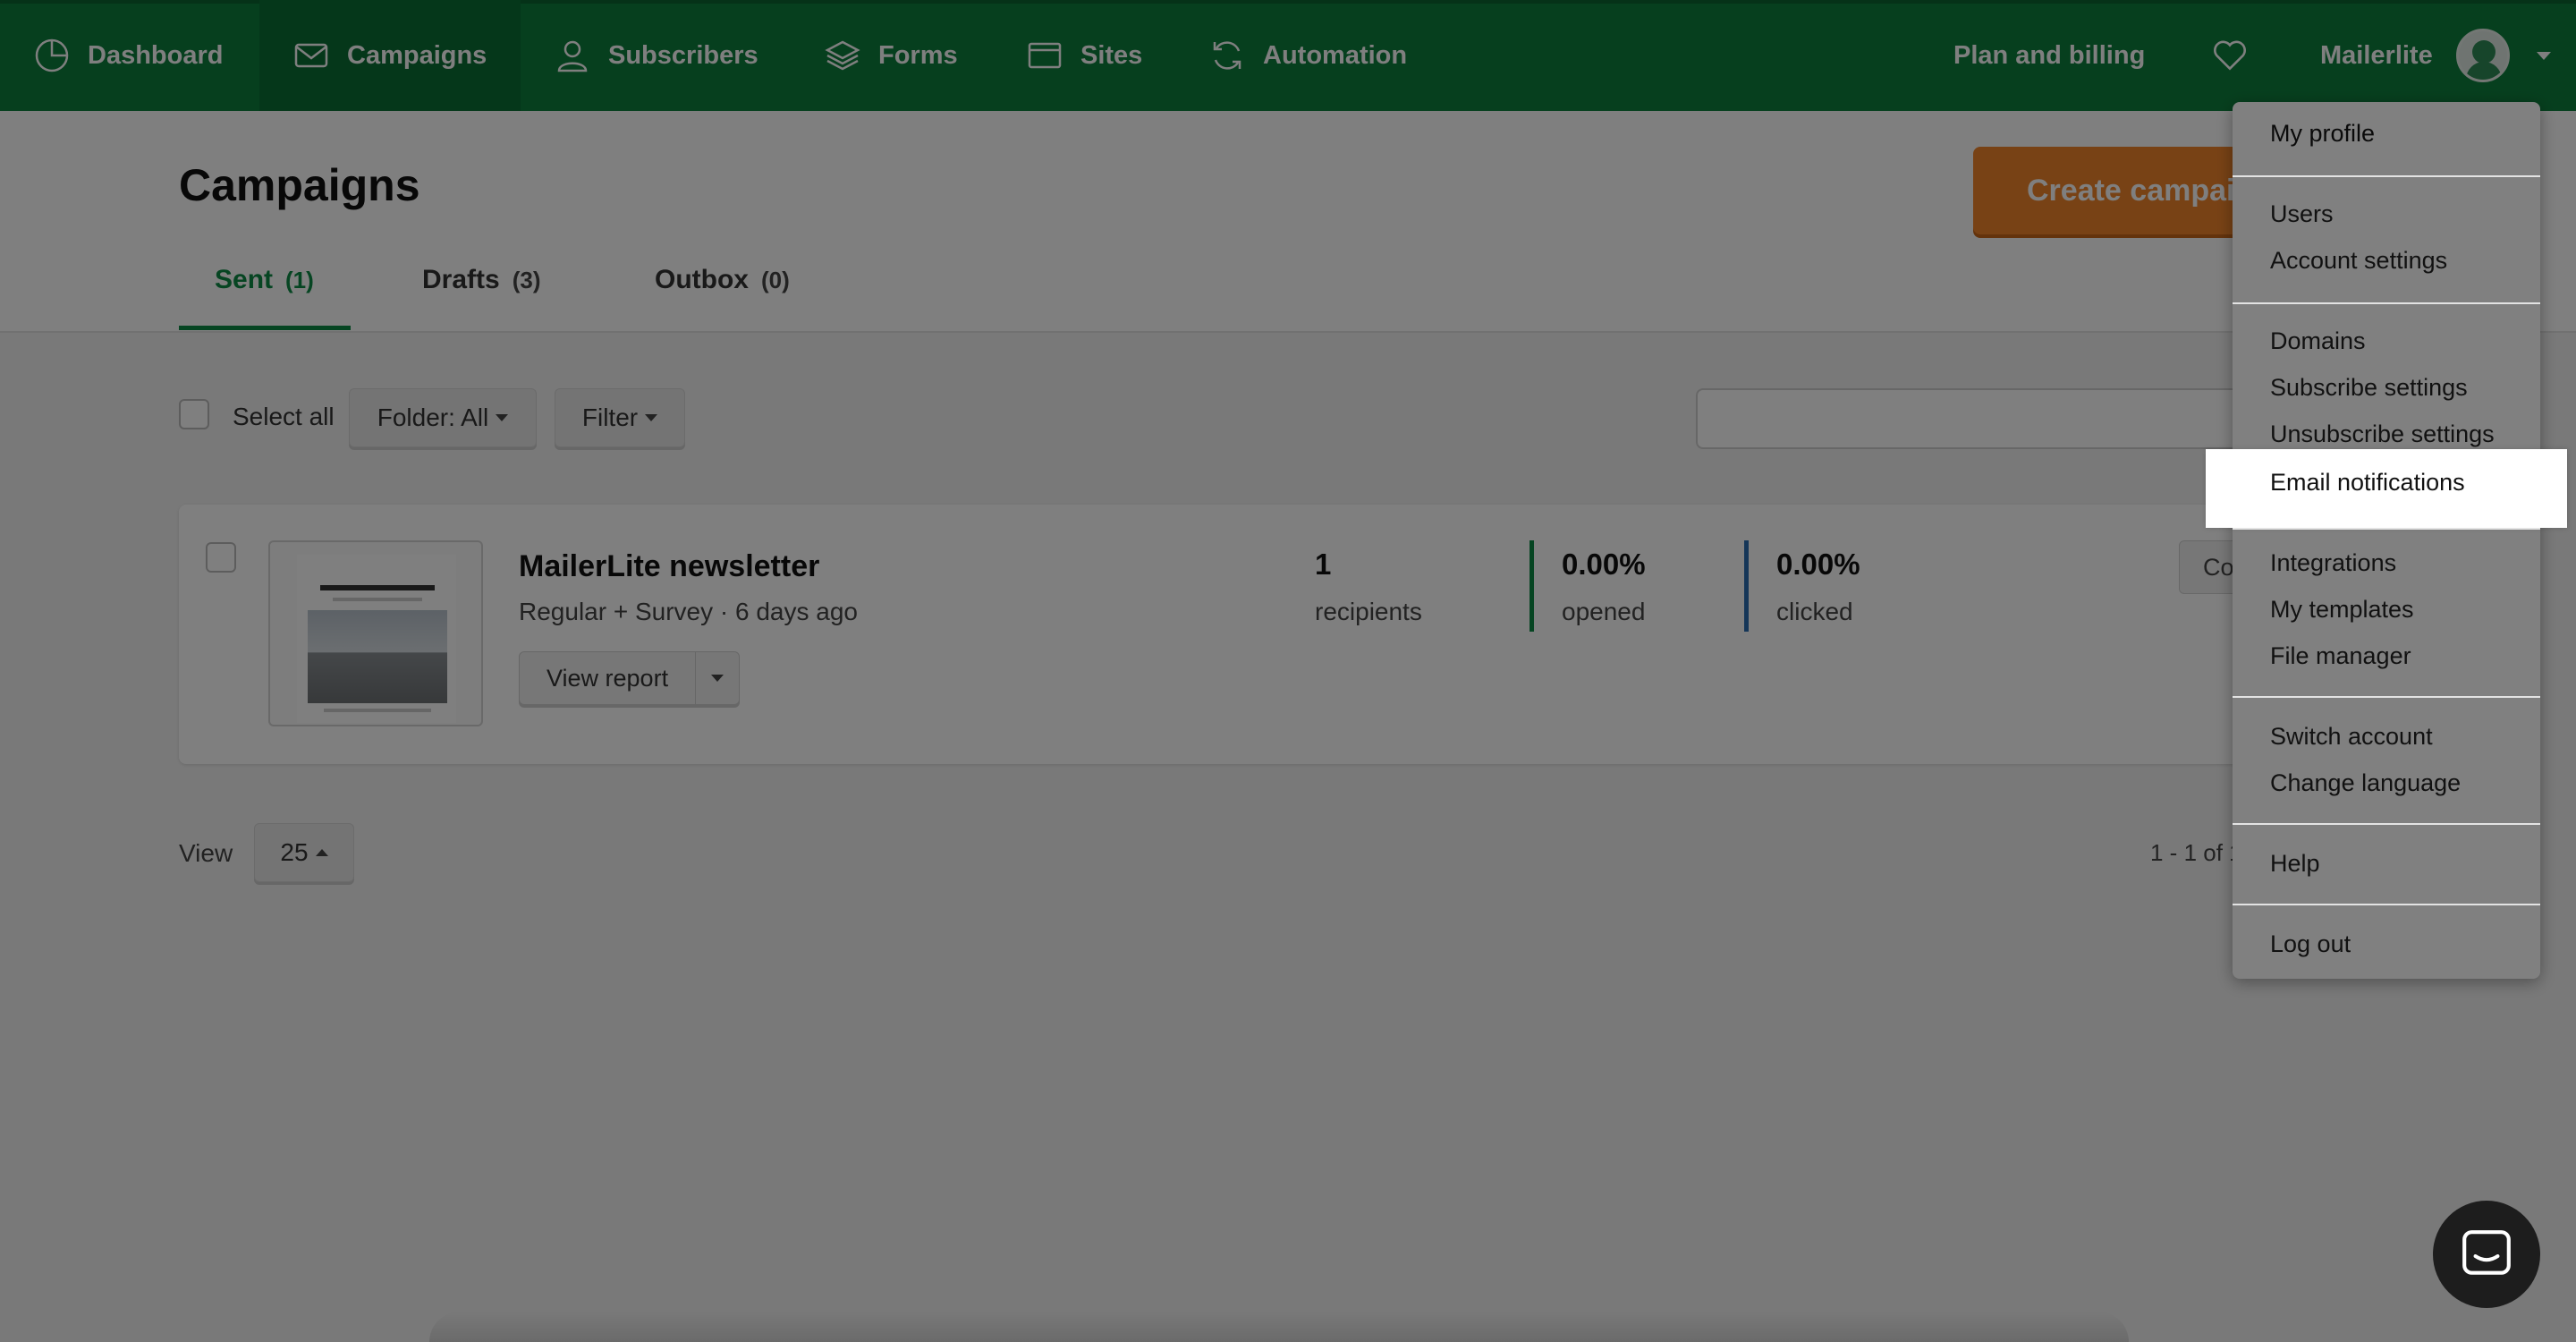  Describe the element at coordinates (2295, 864) in the screenshot. I see `menu-item-help: Help` at that location.